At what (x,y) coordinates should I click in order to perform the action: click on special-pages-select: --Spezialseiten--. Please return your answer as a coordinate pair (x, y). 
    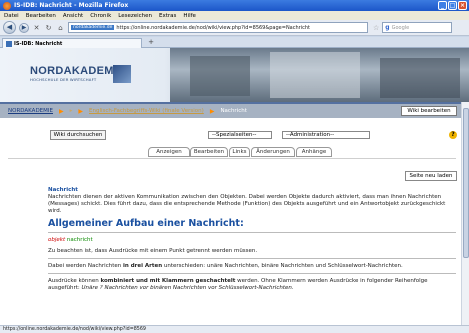
    Looking at the image, I should click on (240, 135).